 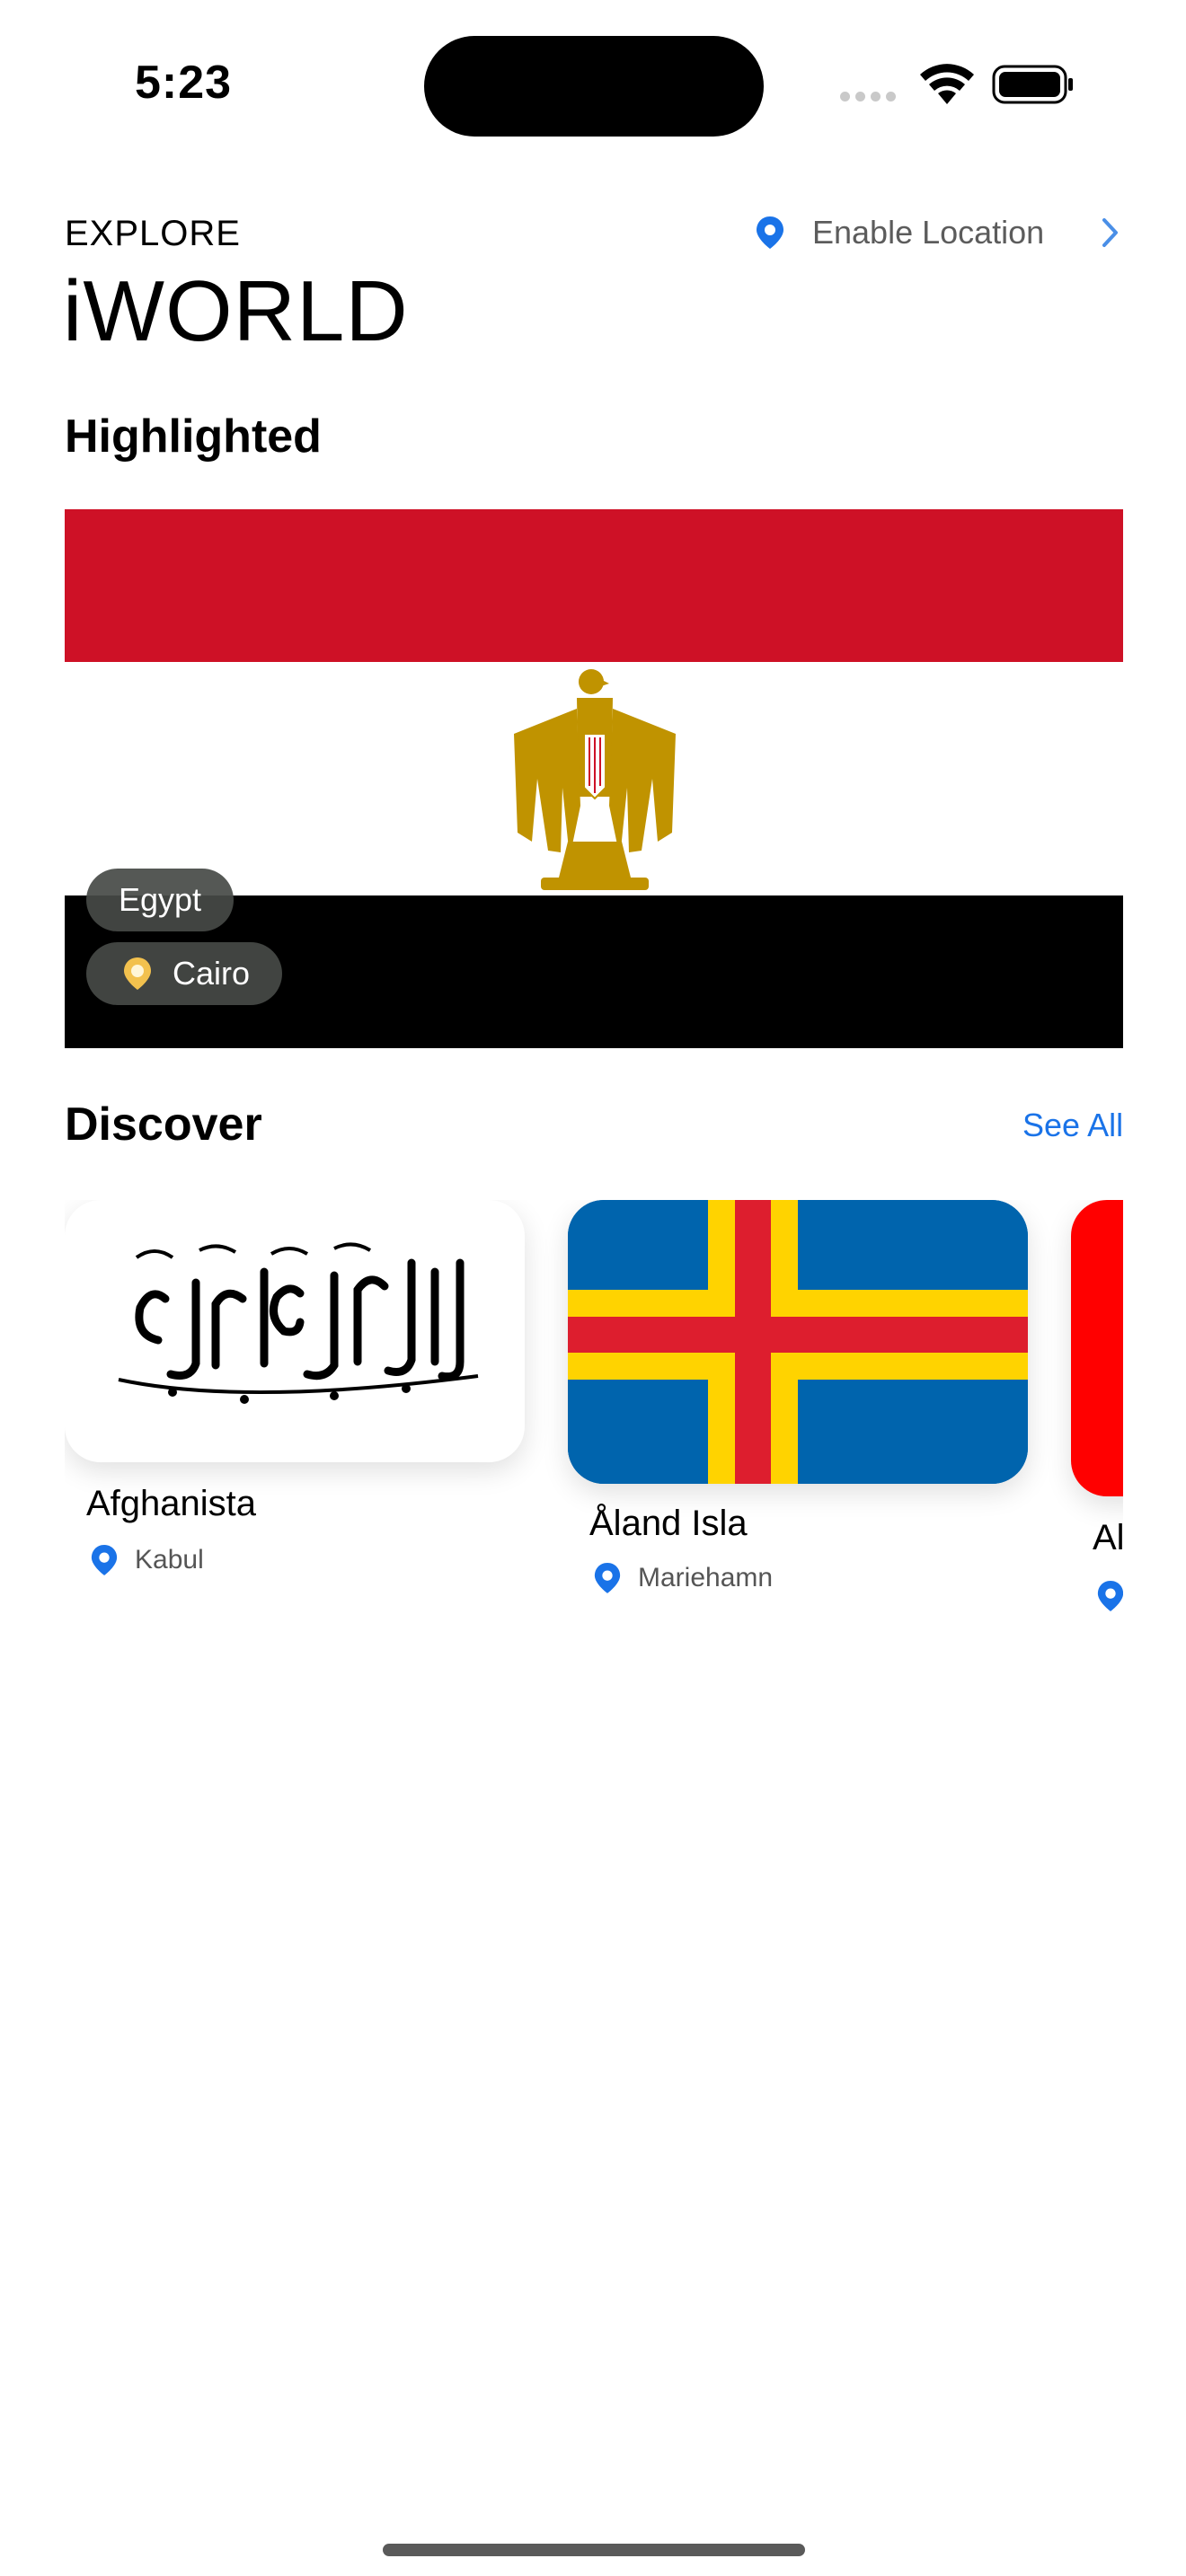 I want to click on highlighted-country-name: Egypt, so click(x=160, y=899).